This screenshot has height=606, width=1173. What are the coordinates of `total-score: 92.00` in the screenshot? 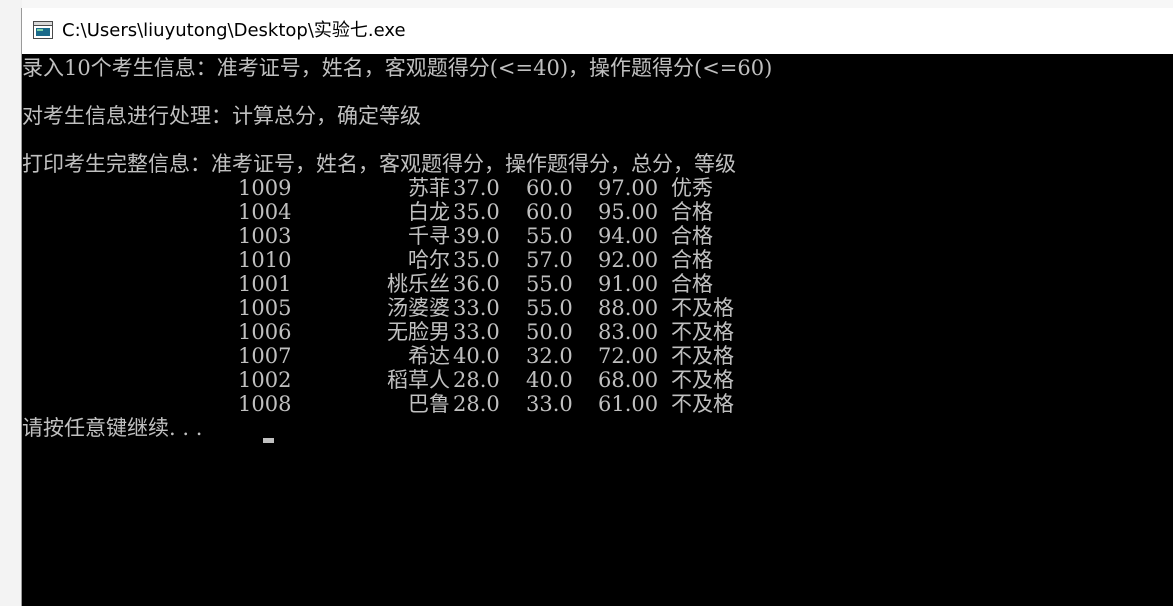 It's located at (628, 260).